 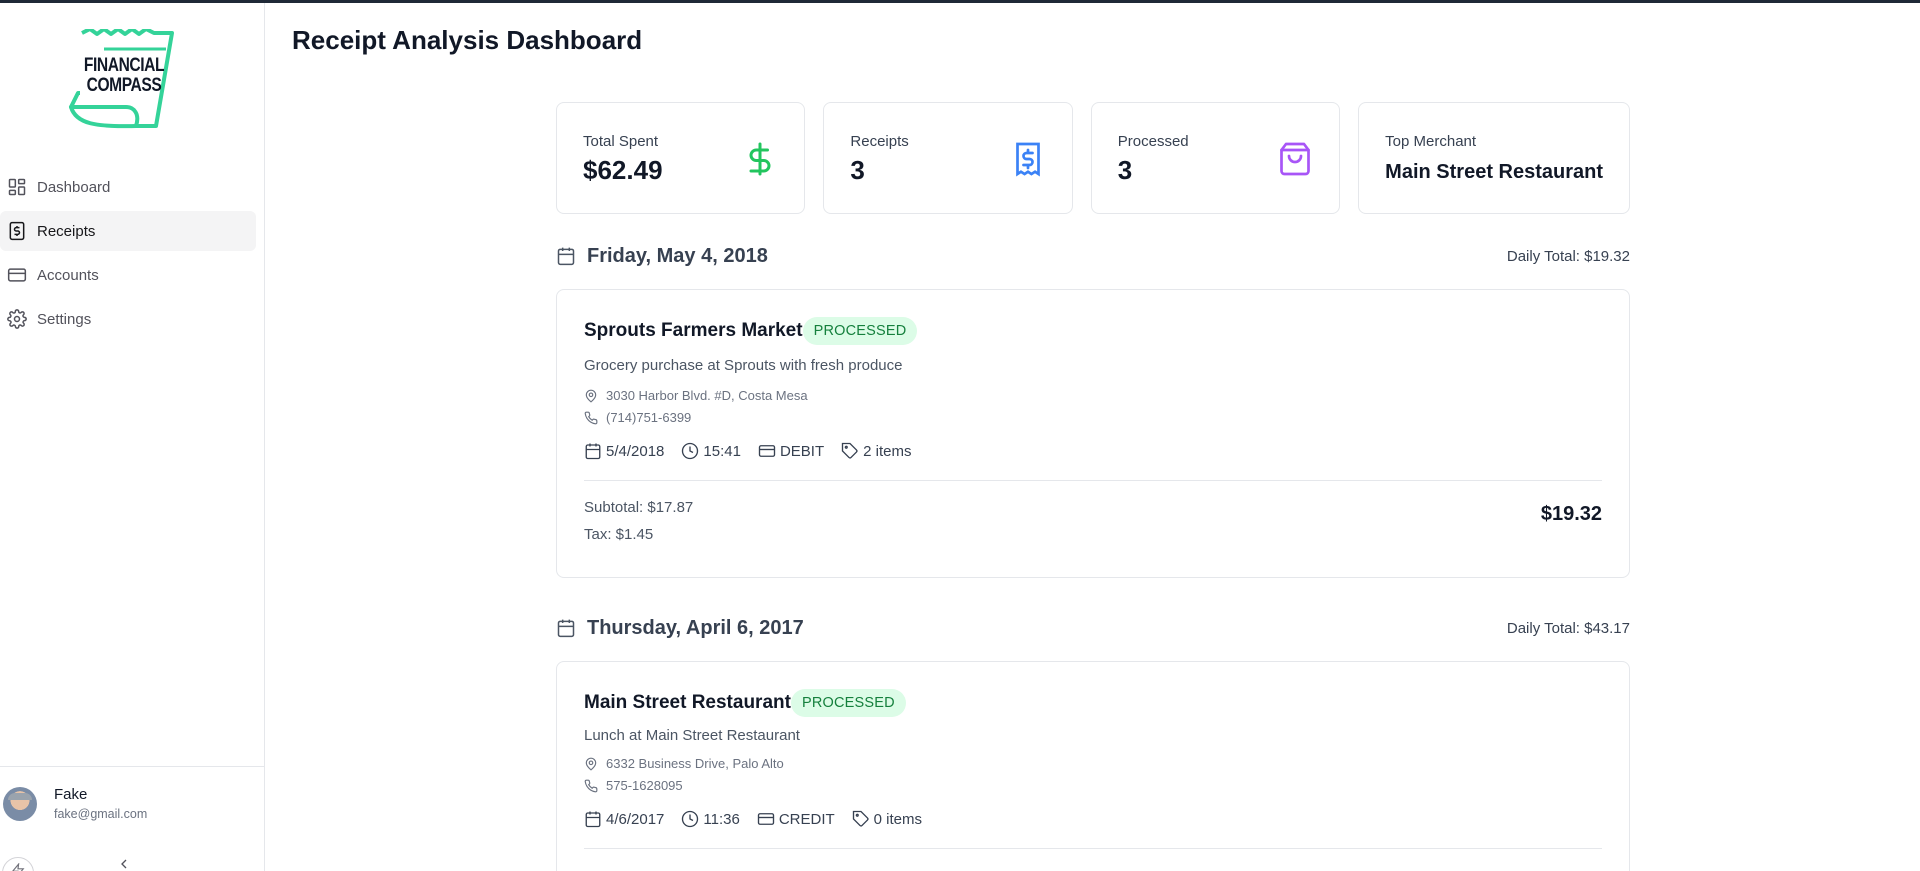 What do you see at coordinates (124, 85) in the screenshot?
I see `logo-line-2: COMPASS` at bounding box center [124, 85].